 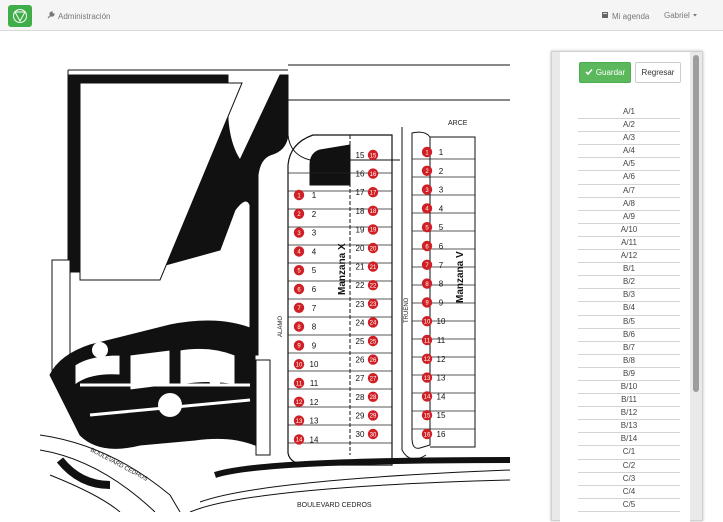 I want to click on lot-list-item: A/6, so click(x=629, y=178).